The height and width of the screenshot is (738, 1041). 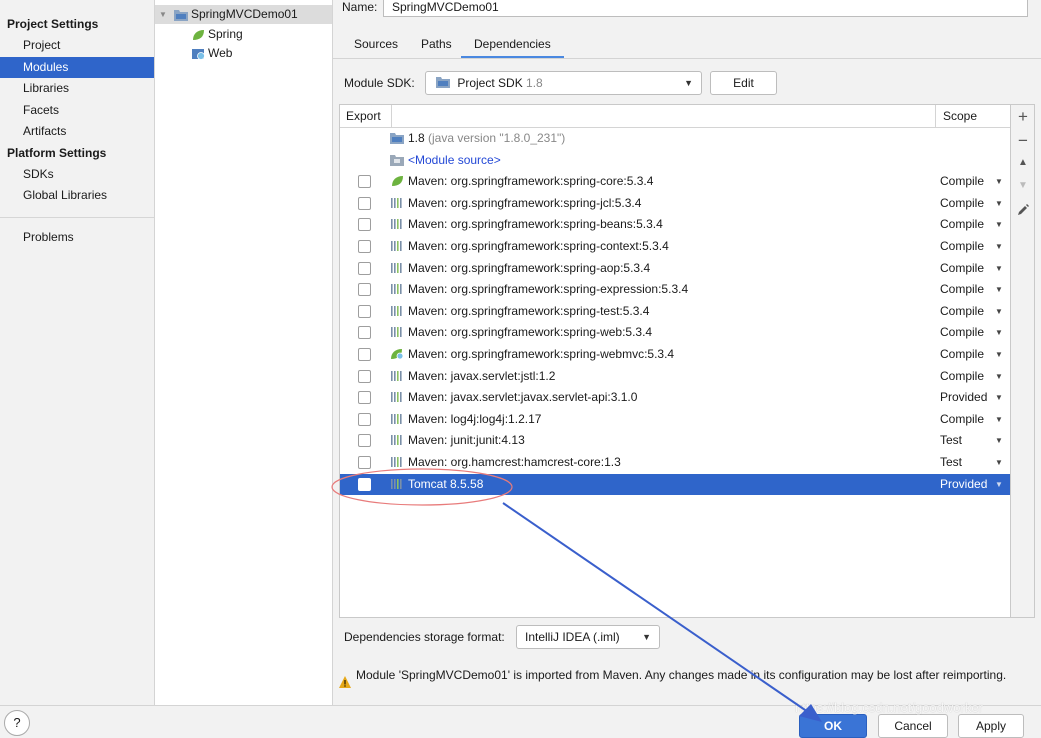 I want to click on folder-icon, so click(x=397, y=160).